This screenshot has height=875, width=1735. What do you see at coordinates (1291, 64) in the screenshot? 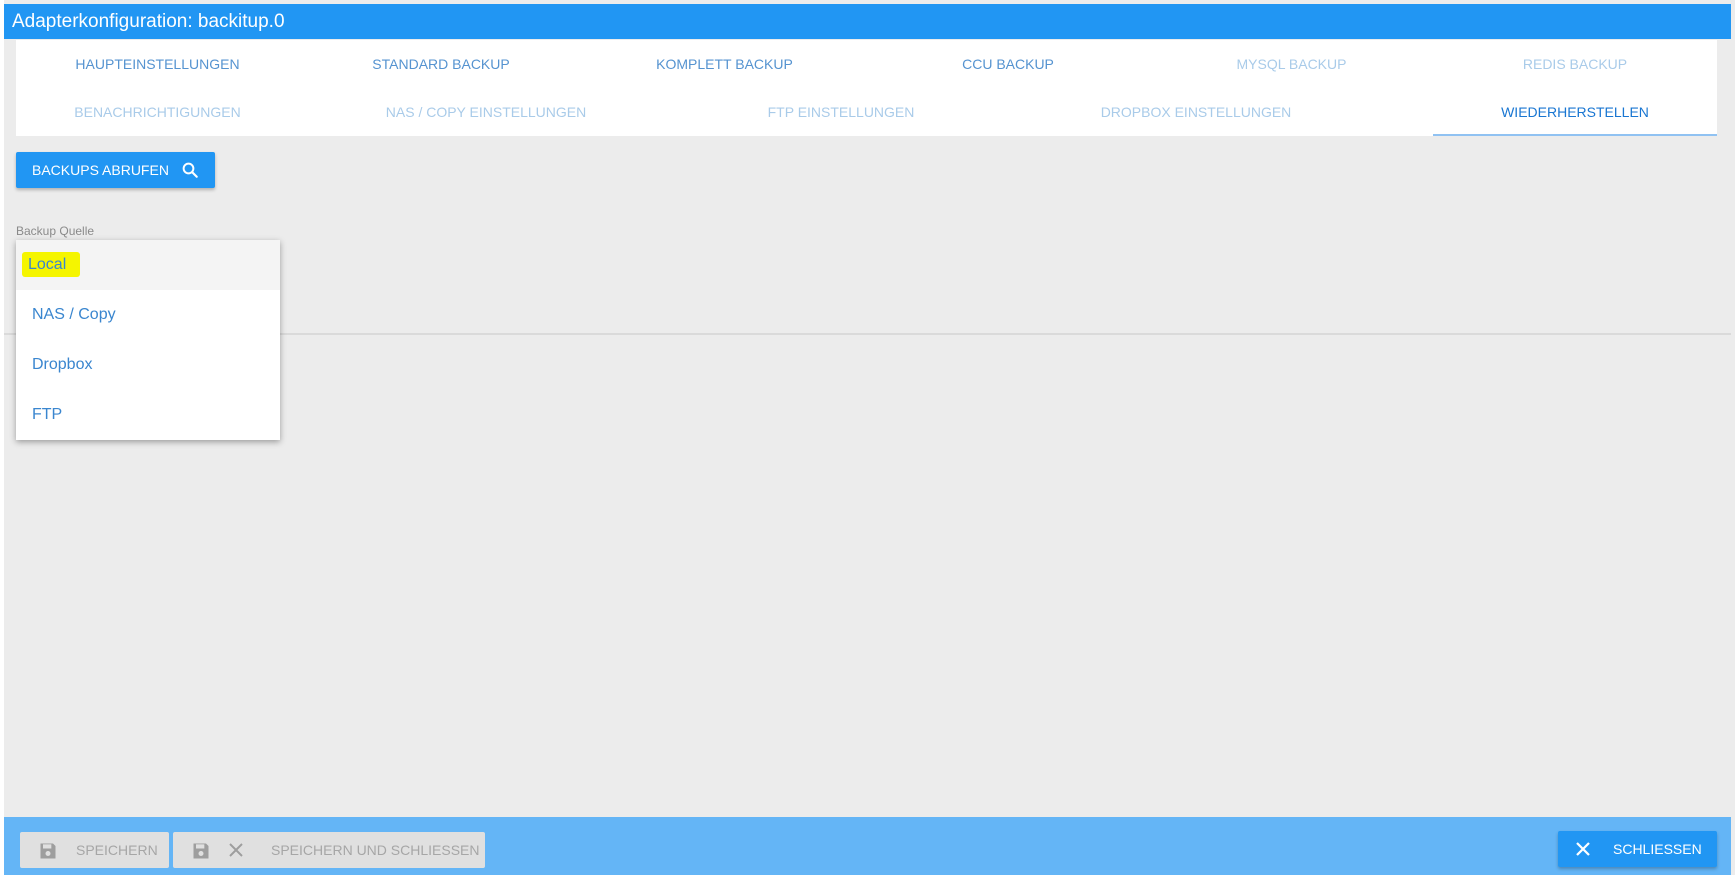
I see `tab-mysql-backup: MYSQL BACKUP` at bounding box center [1291, 64].